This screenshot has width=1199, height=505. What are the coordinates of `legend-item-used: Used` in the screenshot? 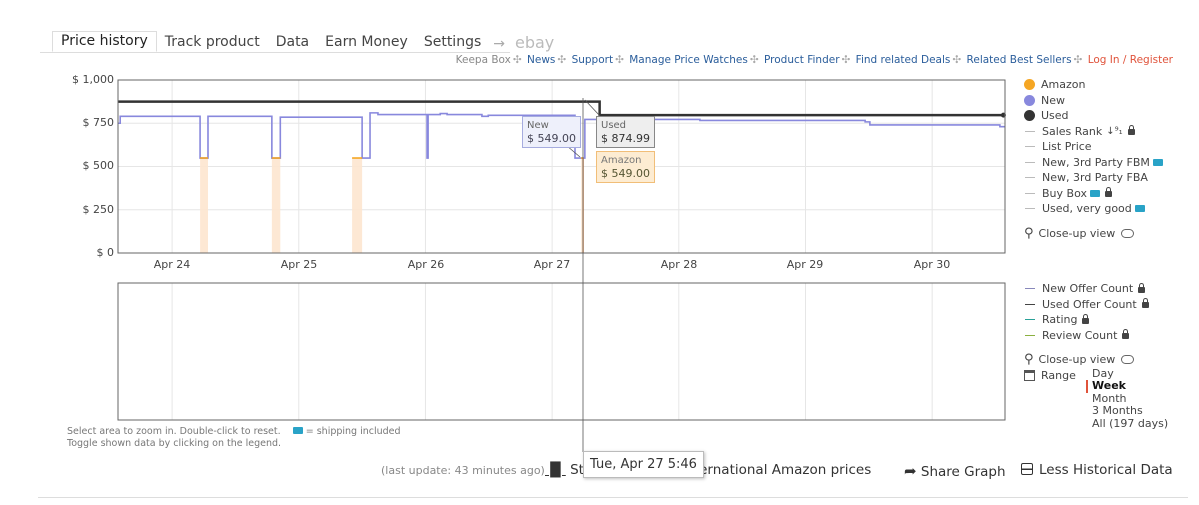 It's located at (1093, 116).